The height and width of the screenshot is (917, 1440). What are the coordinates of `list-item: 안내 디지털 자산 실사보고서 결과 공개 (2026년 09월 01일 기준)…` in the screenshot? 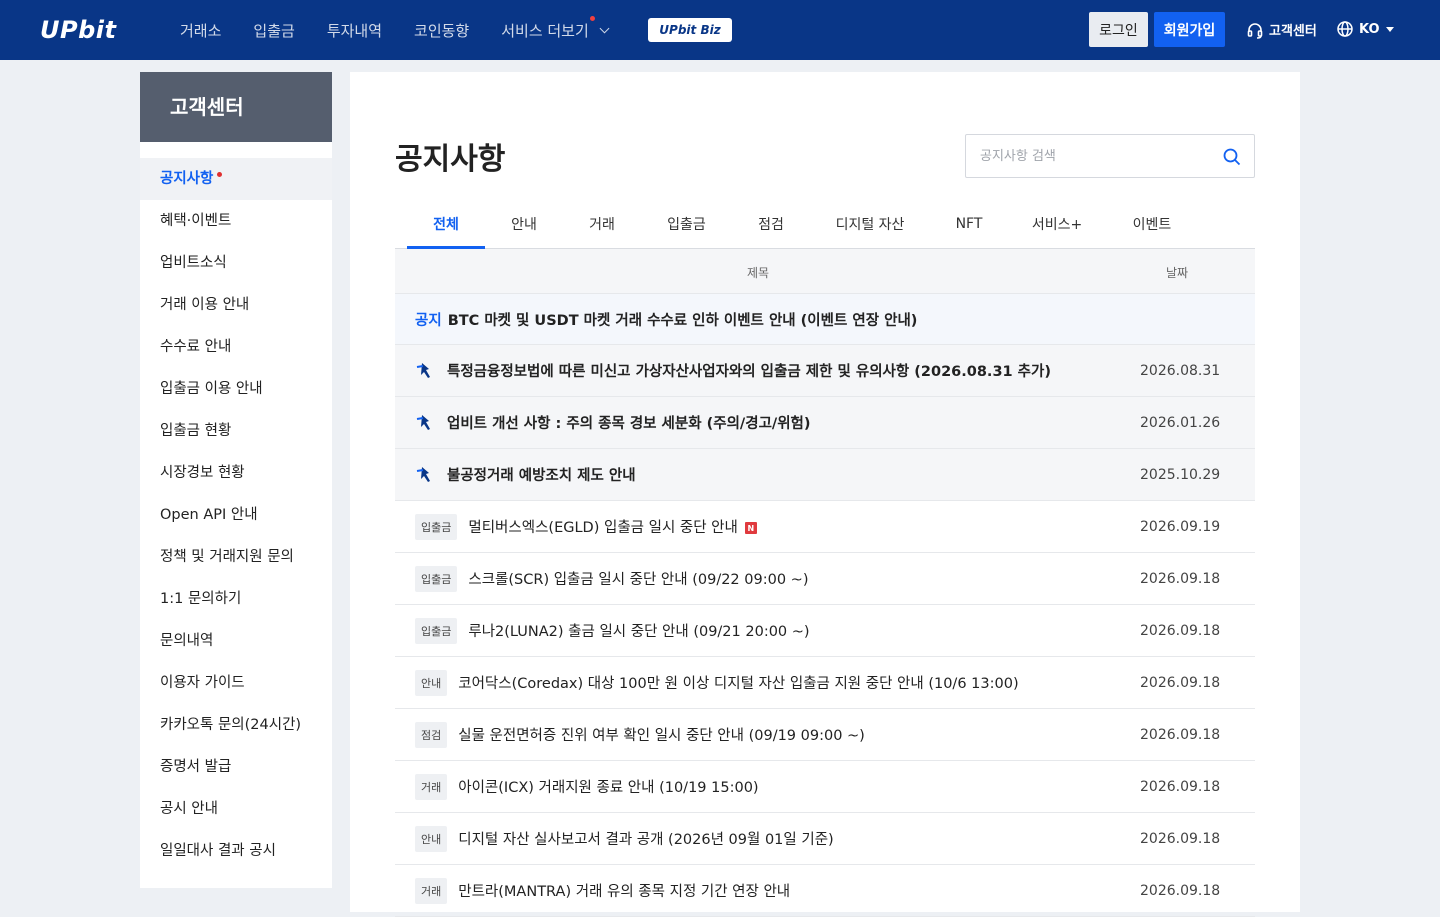 It's located at (825, 839).